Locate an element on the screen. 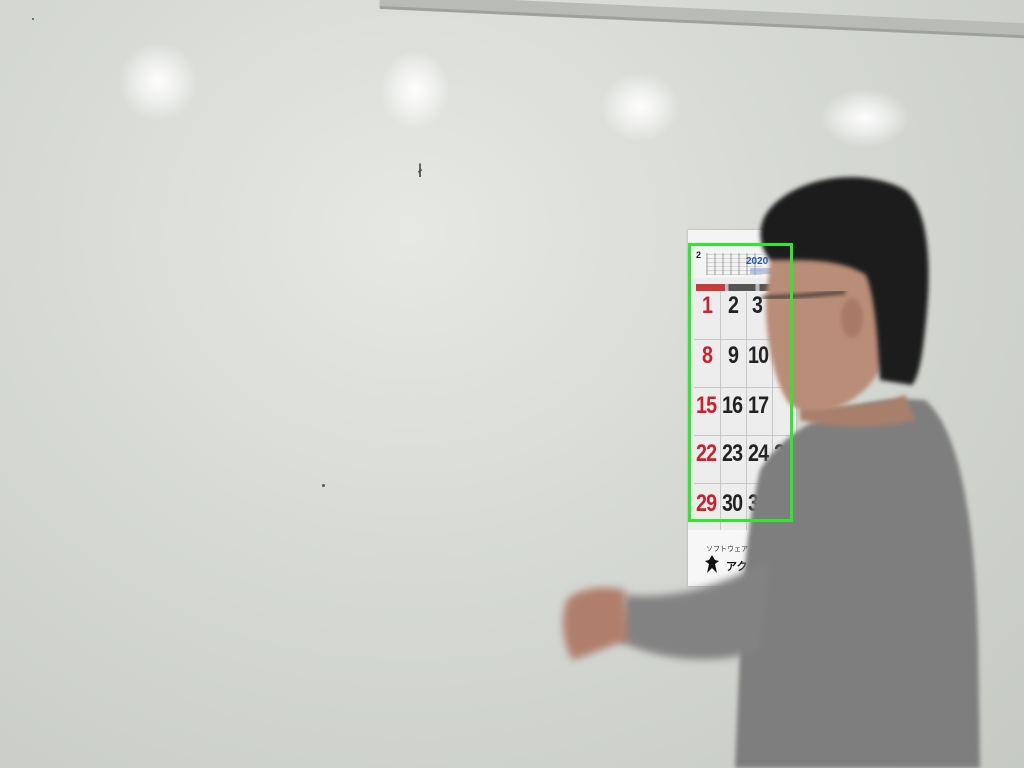  detection-bounding-box is located at coordinates (740, 382).